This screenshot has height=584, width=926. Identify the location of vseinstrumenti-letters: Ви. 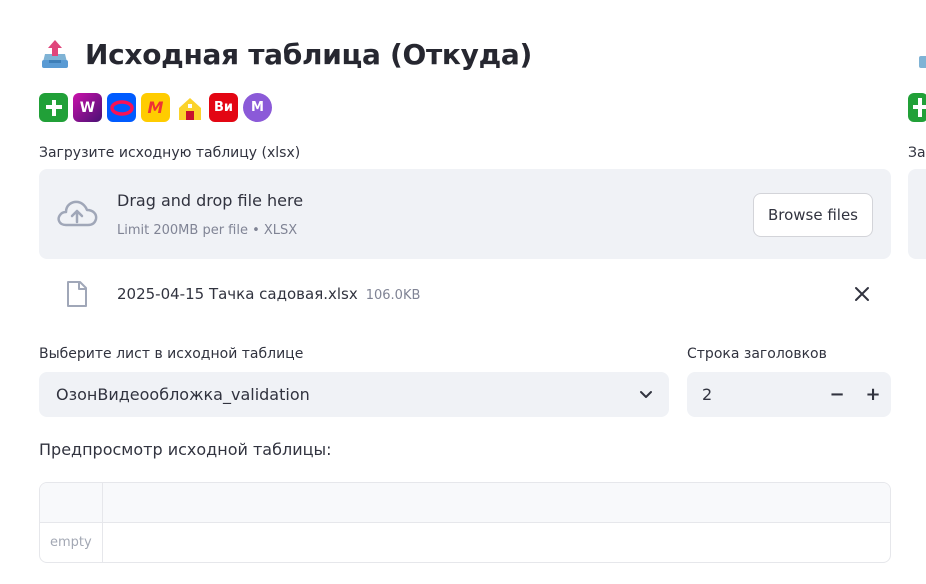
(223, 107).